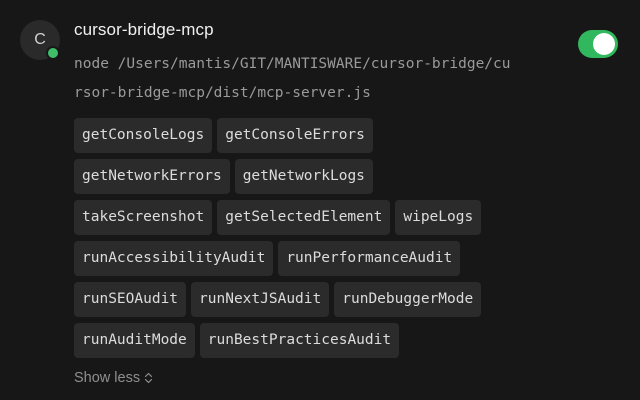  I want to click on tool-chip: runAuditMode, so click(134, 340).